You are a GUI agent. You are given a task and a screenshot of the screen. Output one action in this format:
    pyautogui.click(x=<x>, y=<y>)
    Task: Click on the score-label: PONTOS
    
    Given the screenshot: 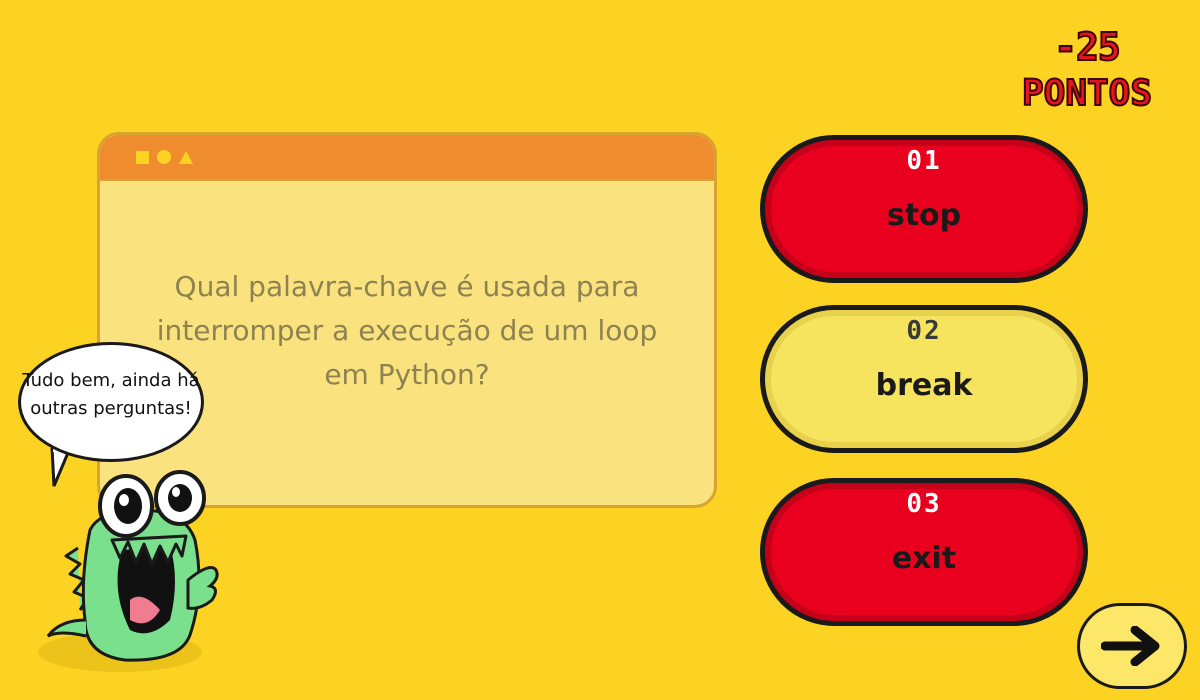 What is the action you would take?
    pyautogui.click(x=1087, y=93)
    